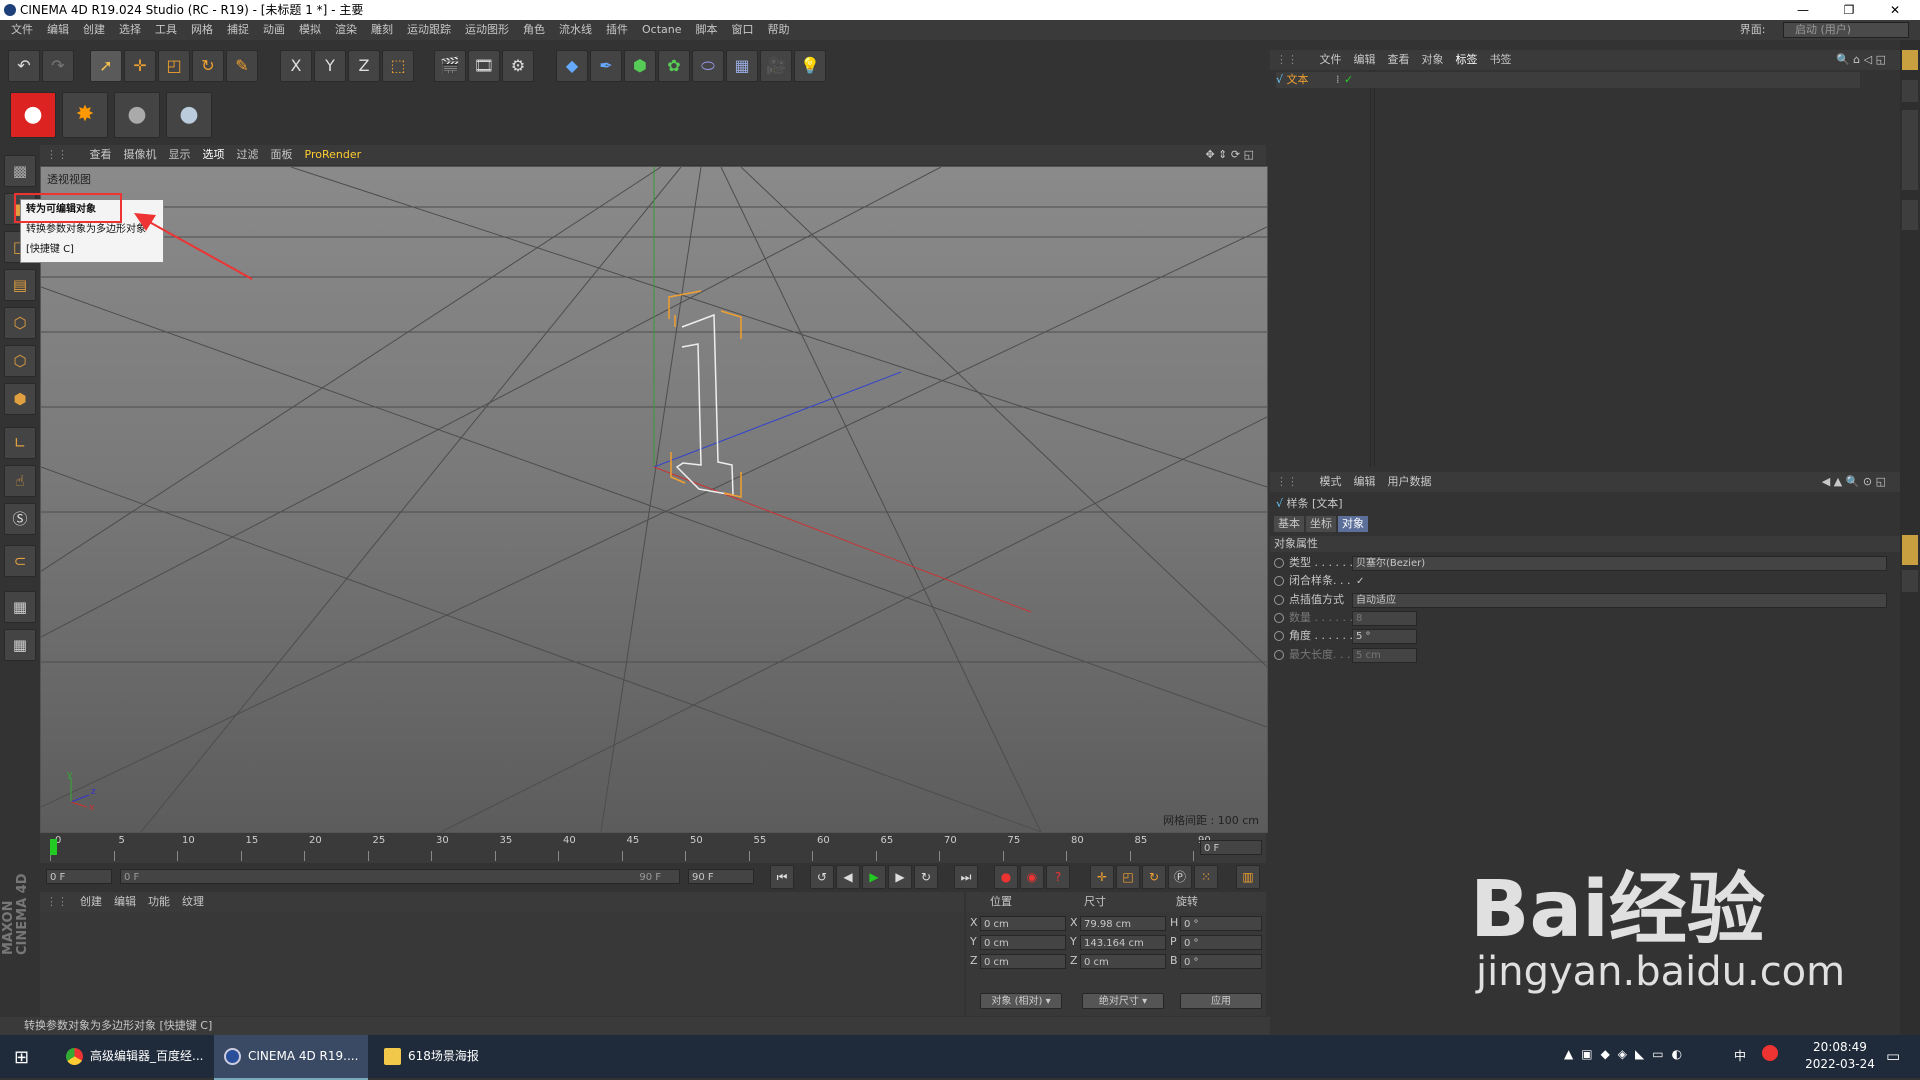  I want to click on attribute-menu-item: 用户数据, so click(1410, 481).